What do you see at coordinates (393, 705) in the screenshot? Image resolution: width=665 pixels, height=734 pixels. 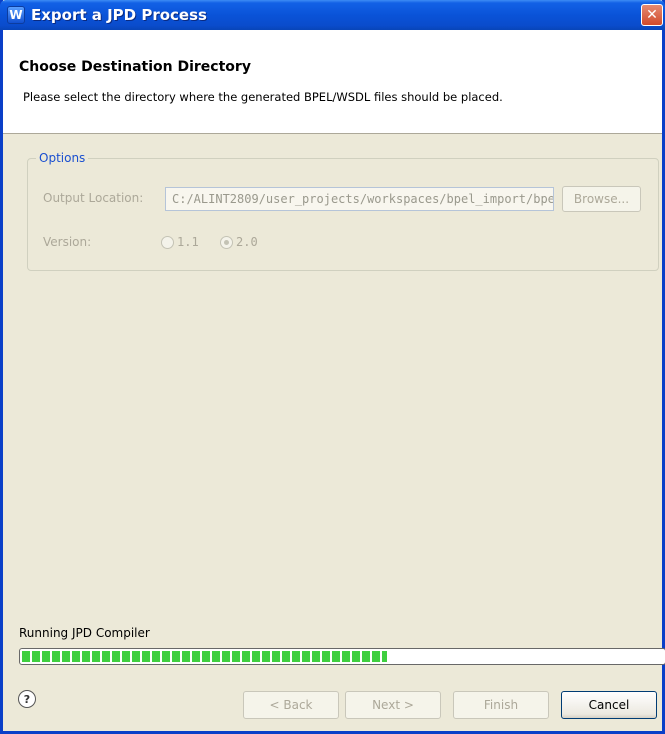 I see `next-button: Next >` at bounding box center [393, 705].